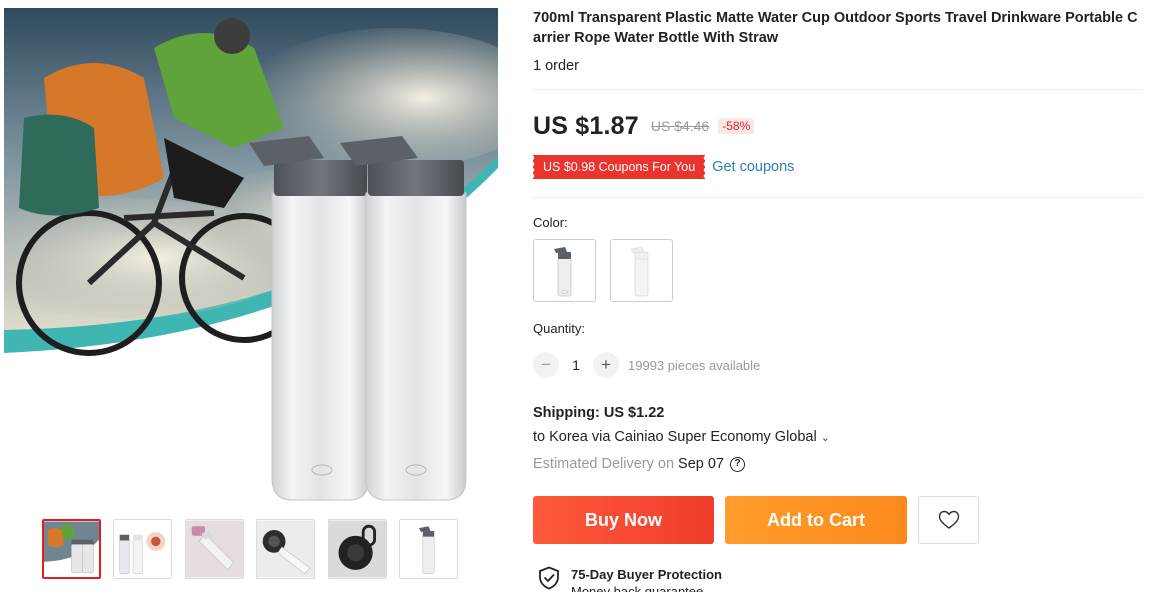  Describe the element at coordinates (559, 328) in the screenshot. I see `quantity-label: Quantity:` at that location.